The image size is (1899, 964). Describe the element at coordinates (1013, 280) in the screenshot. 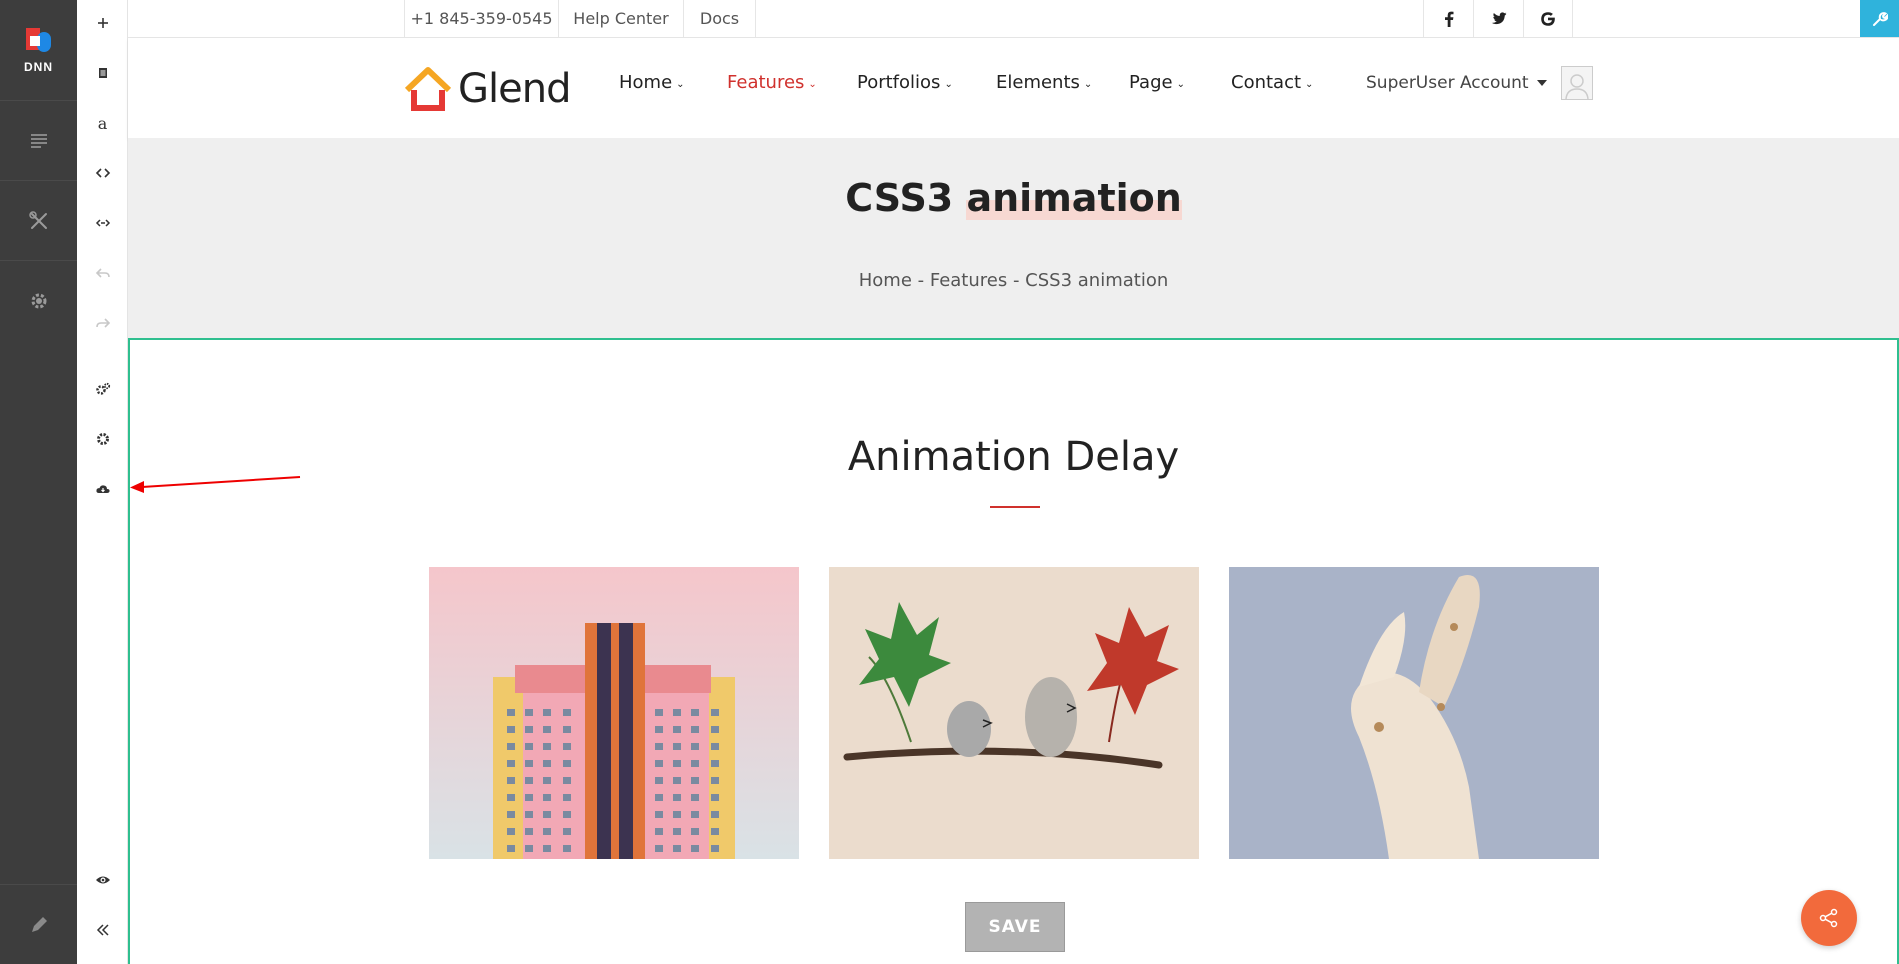

I see `breadcrumb: Home - Features - CSS3 animation` at that location.